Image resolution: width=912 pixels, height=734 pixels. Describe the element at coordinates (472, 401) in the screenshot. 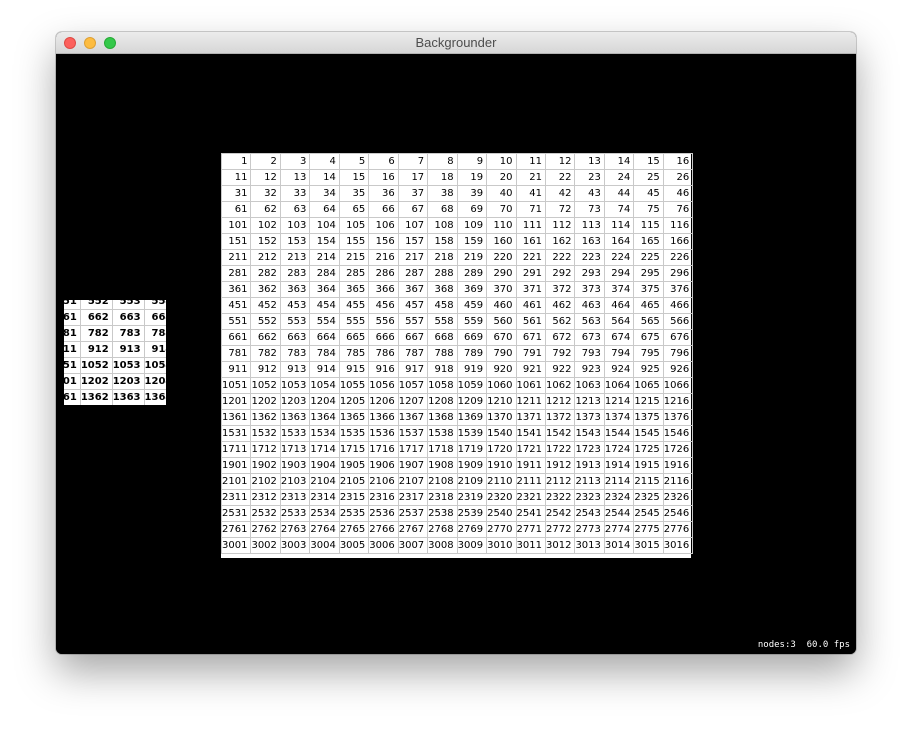

I see `grid-cell: 1209` at that location.